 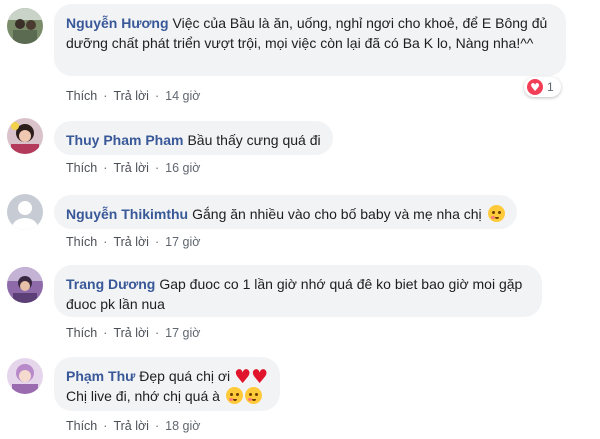 What do you see at coordinates (182, 168) in the screenshot?
I see `comment-time: 16 giờ` at bounding box center [182, 168].